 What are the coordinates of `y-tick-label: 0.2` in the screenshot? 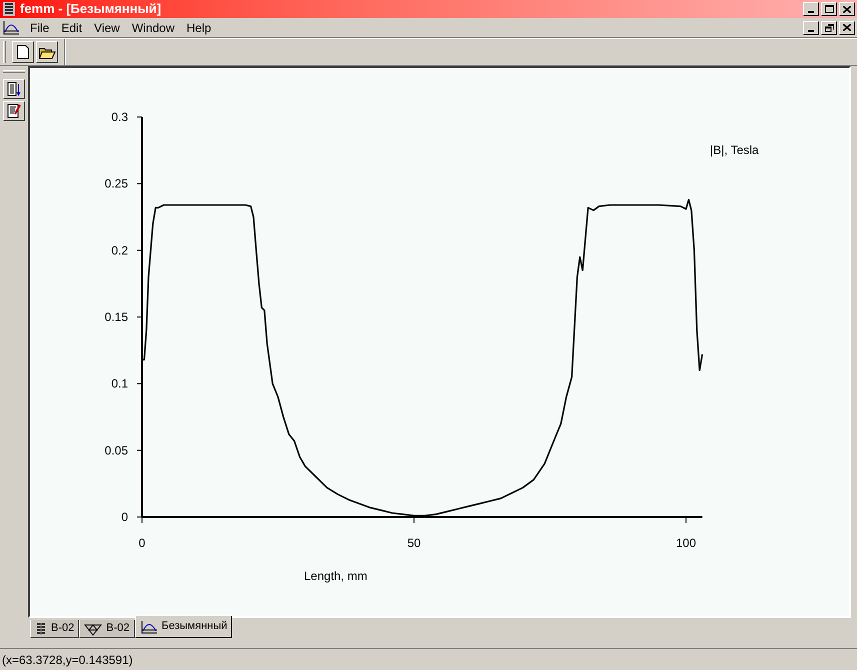 It's located at (119, 250).